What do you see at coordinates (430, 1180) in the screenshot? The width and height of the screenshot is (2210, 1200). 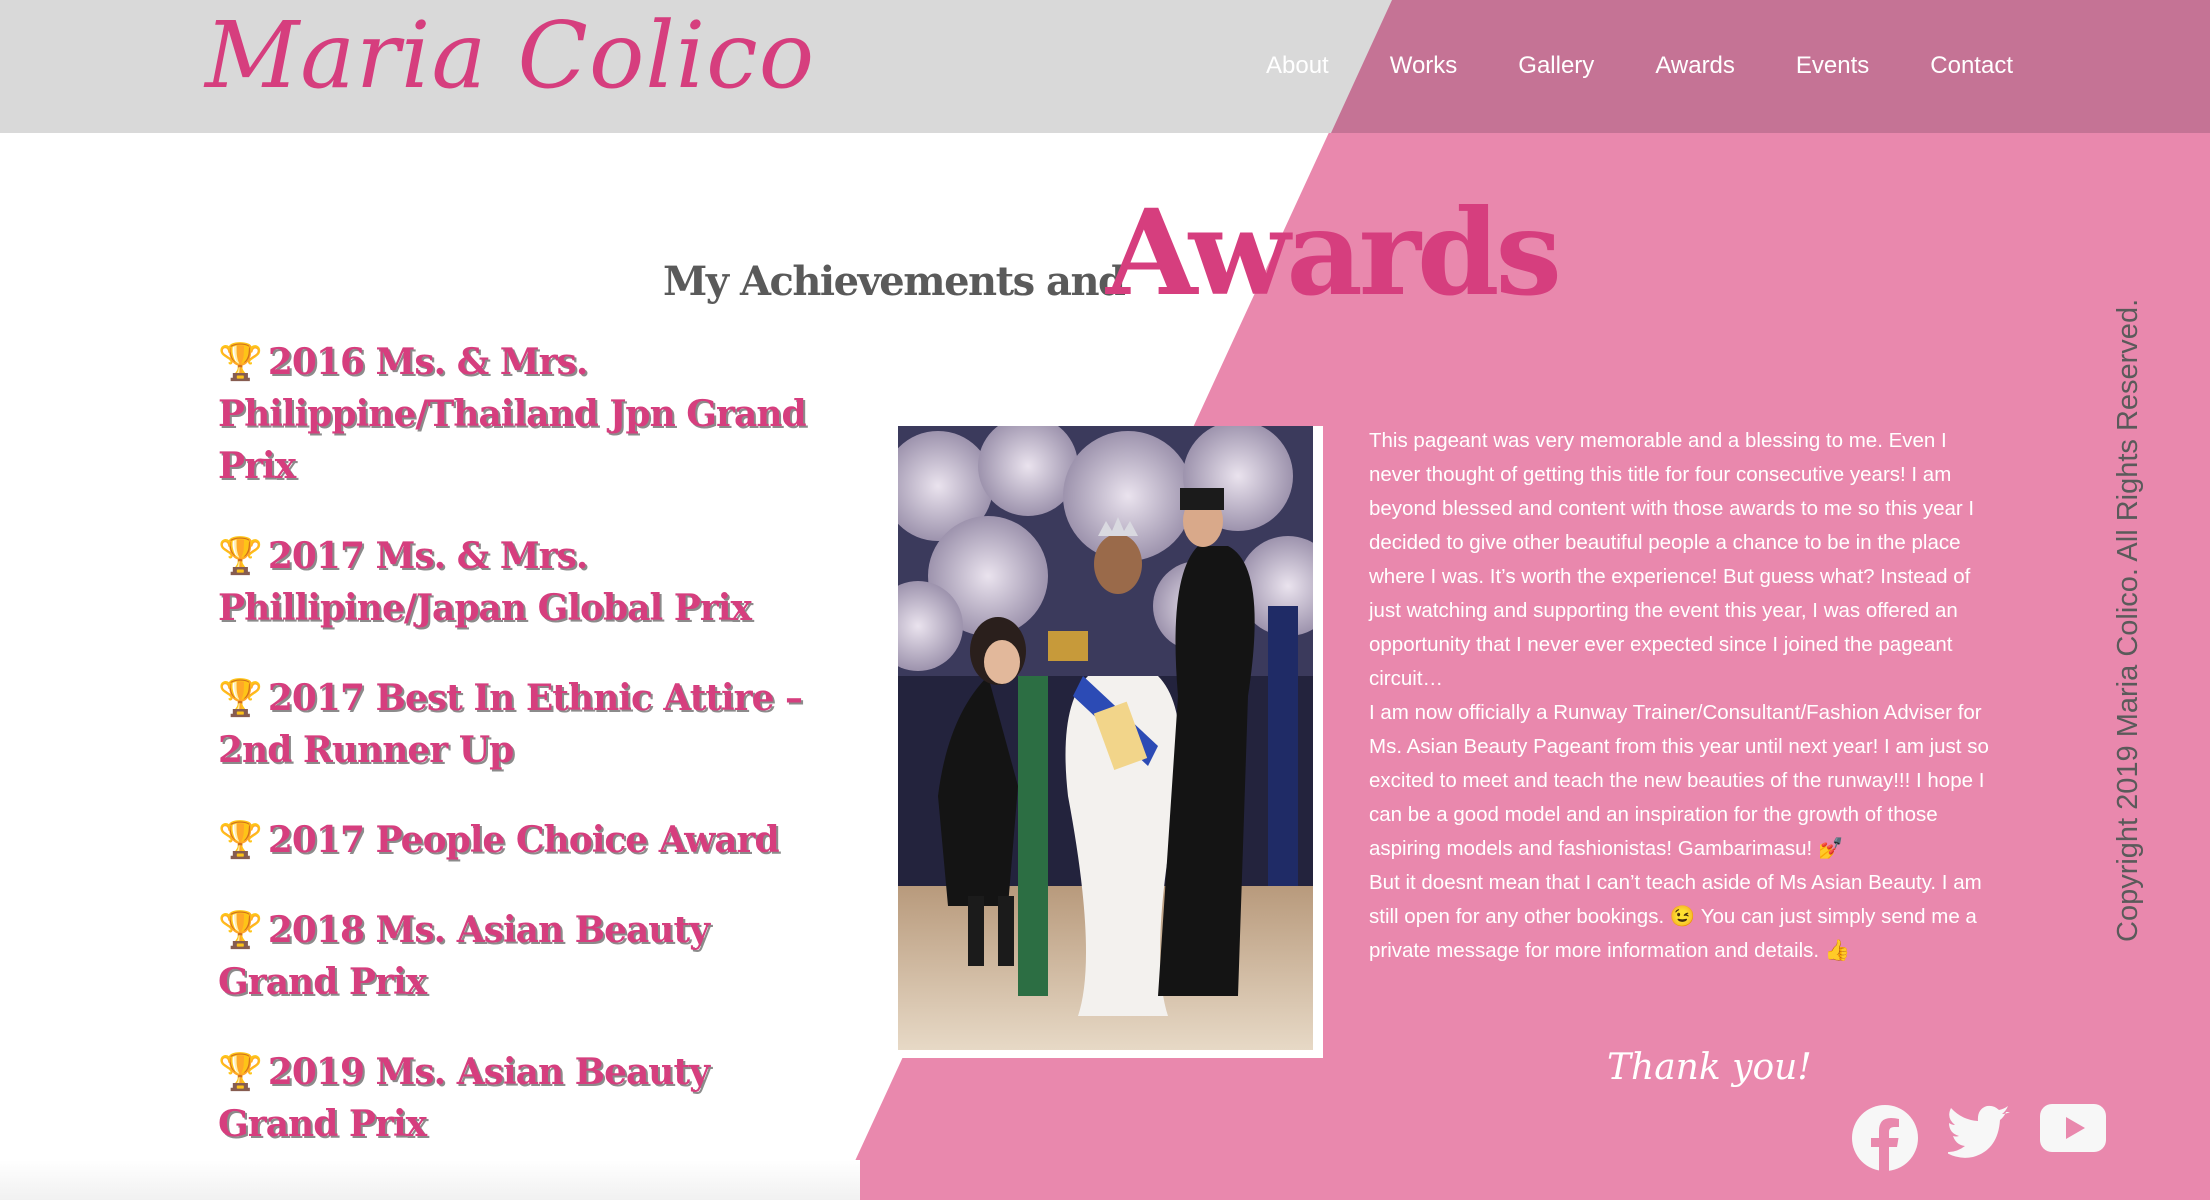 I see `footer-fade` at bounding box center [430, 1180].